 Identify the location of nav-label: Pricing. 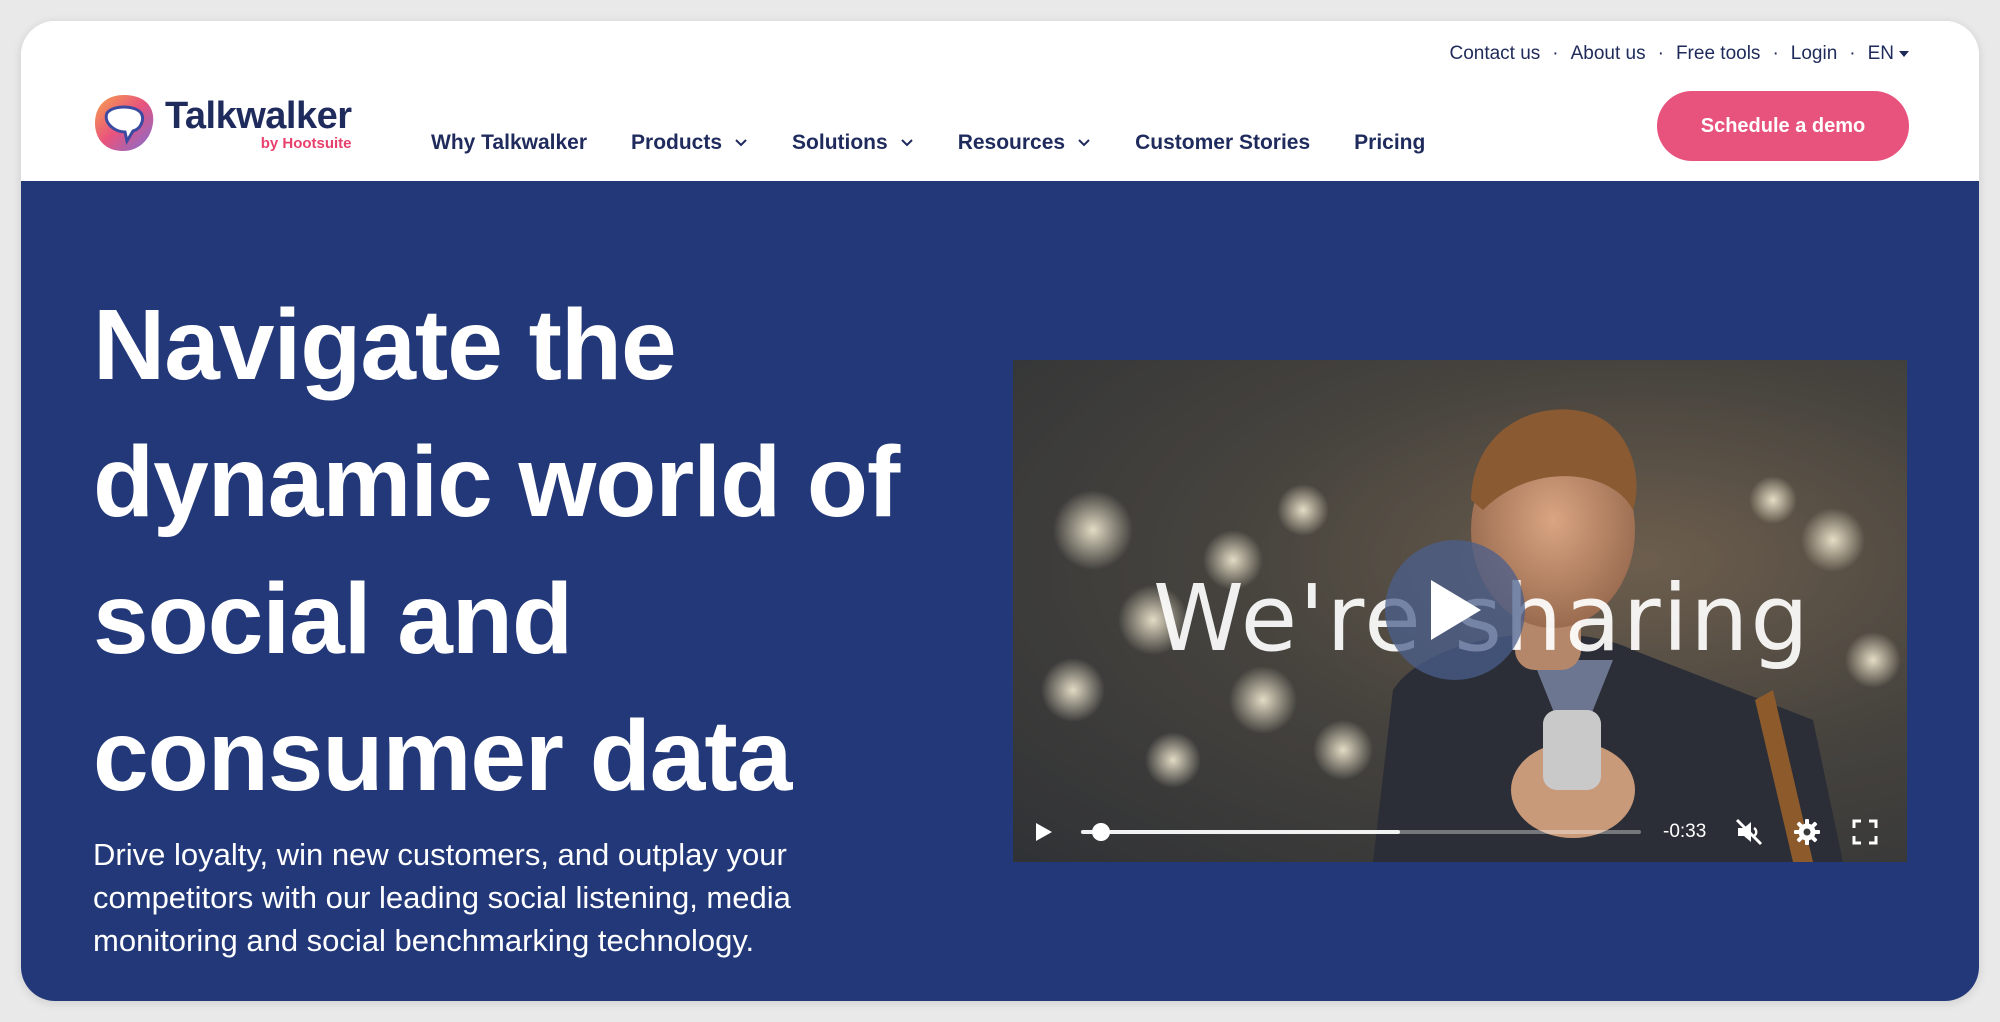
(1390, 142).